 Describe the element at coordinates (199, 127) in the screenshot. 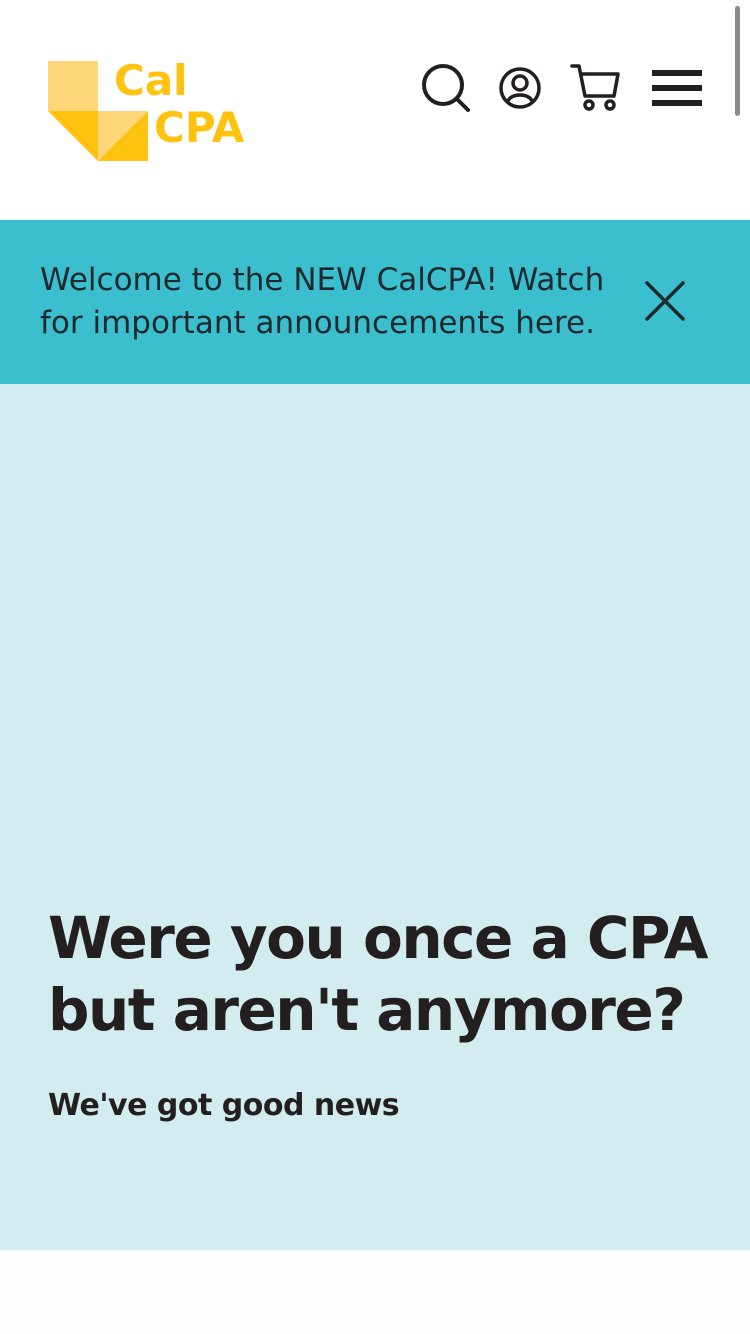

I see `logo-text-cpa: CPA` at that location.